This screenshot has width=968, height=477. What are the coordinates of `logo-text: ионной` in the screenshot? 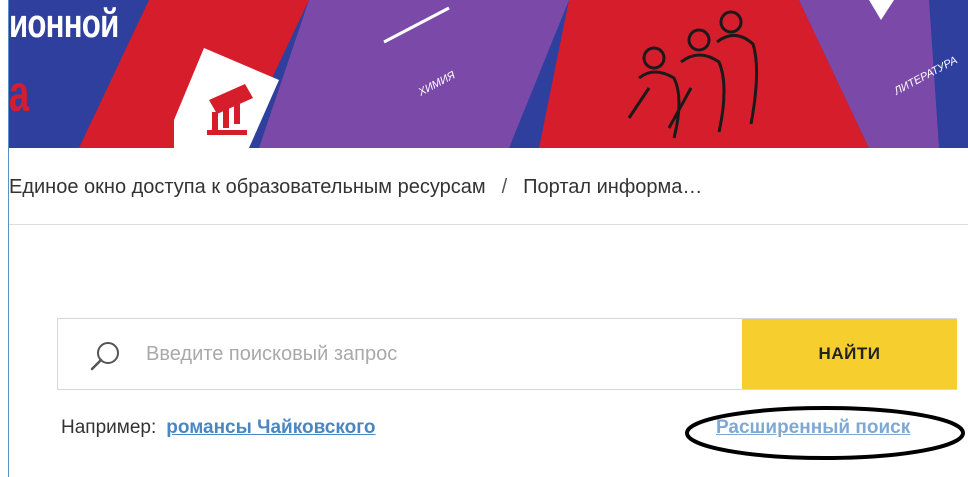 It's located at (64, 24).